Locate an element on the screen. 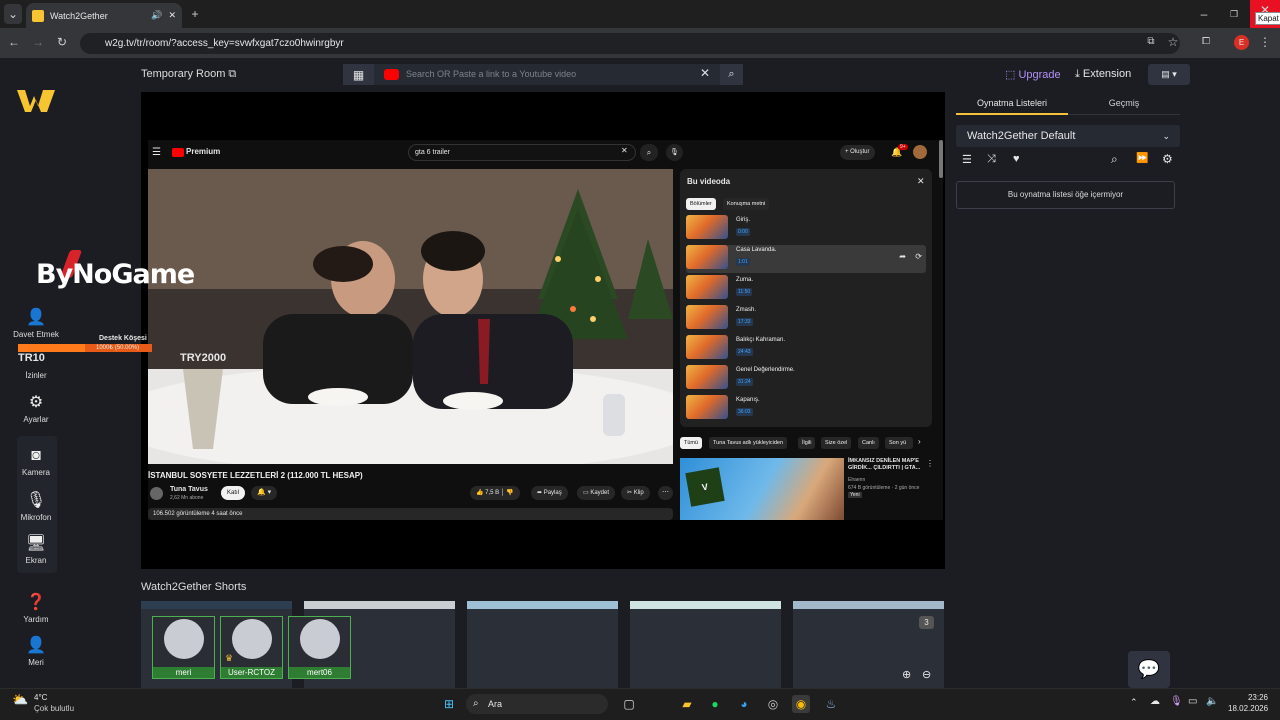 The width and height of the screenshot is (1280, 720). chapter-item: Zuma. 11:50 is located at coordinates (806, 289).